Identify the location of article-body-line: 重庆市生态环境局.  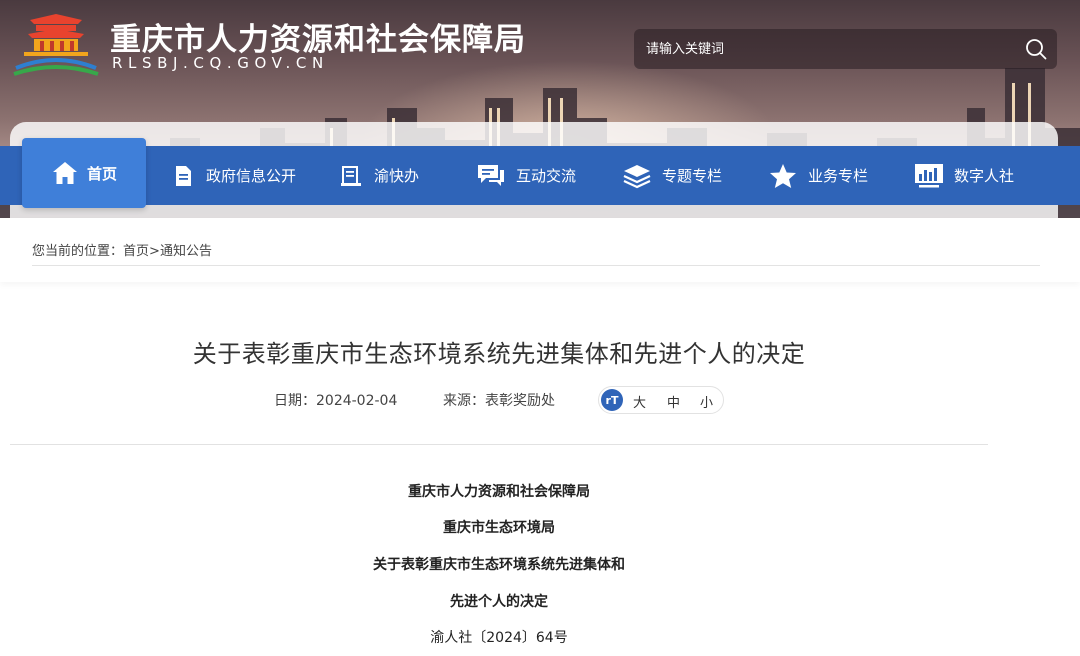
(499, 528).